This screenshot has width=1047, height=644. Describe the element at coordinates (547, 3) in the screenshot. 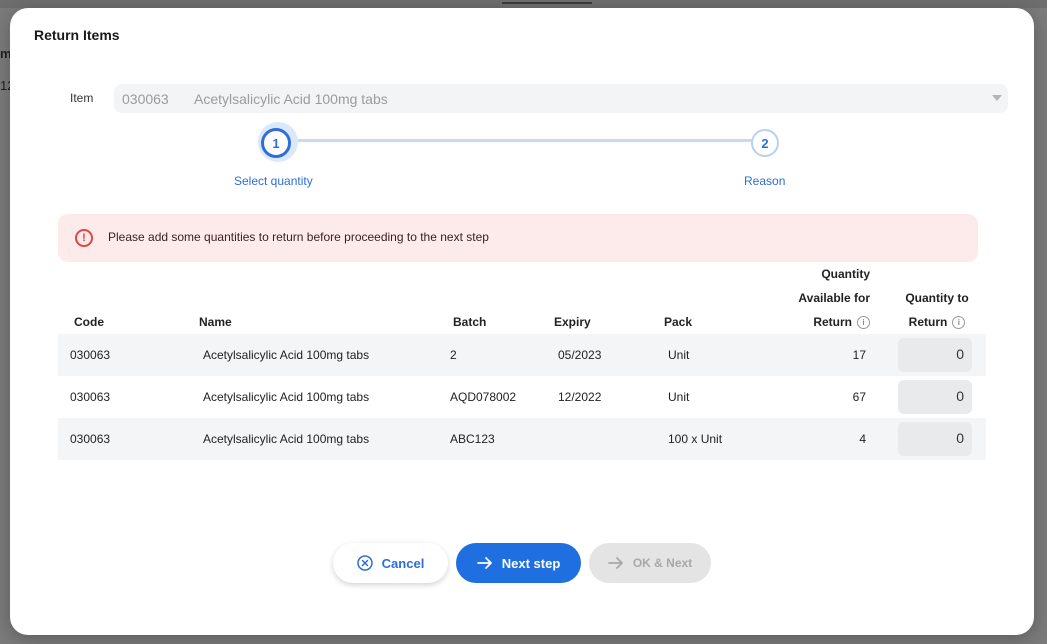

I see `background-active-tab` at that location.